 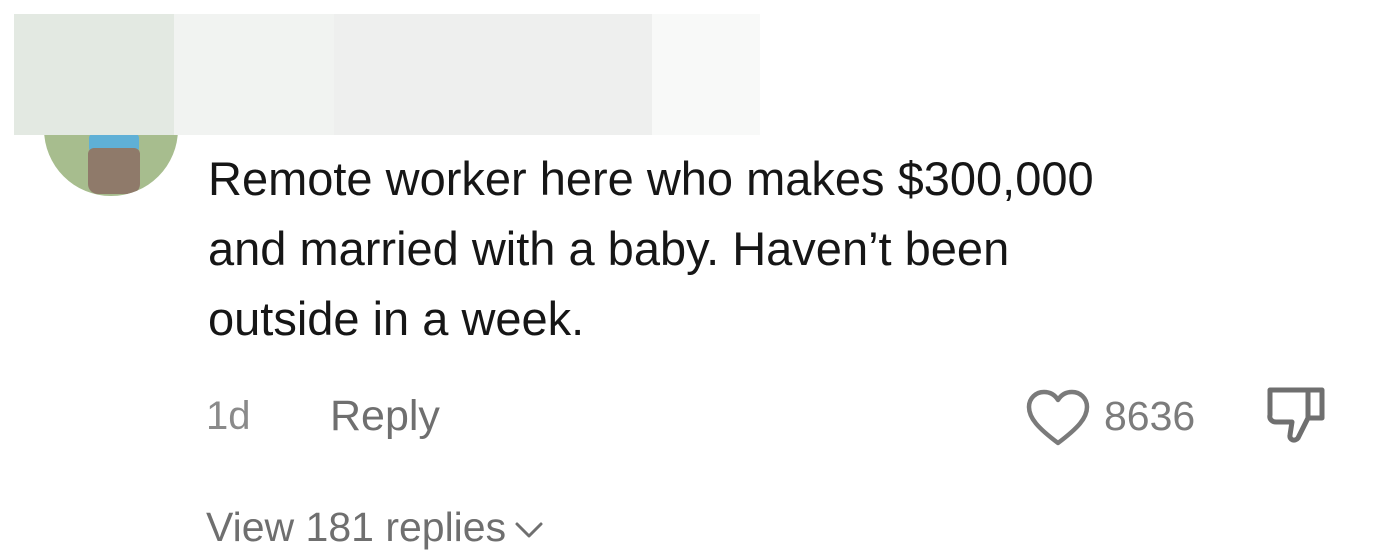 I want to click on like-count: 8636, so click(x=1150, y=416).